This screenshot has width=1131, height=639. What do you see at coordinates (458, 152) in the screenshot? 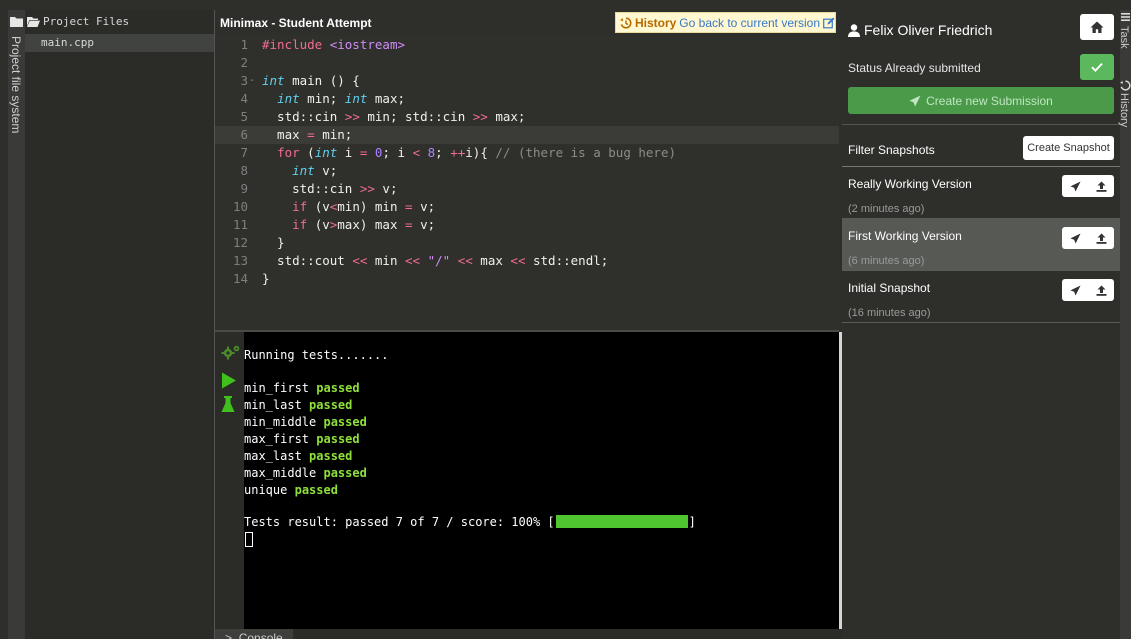
I see `code-token: ++` at bounding box center [458, 152].